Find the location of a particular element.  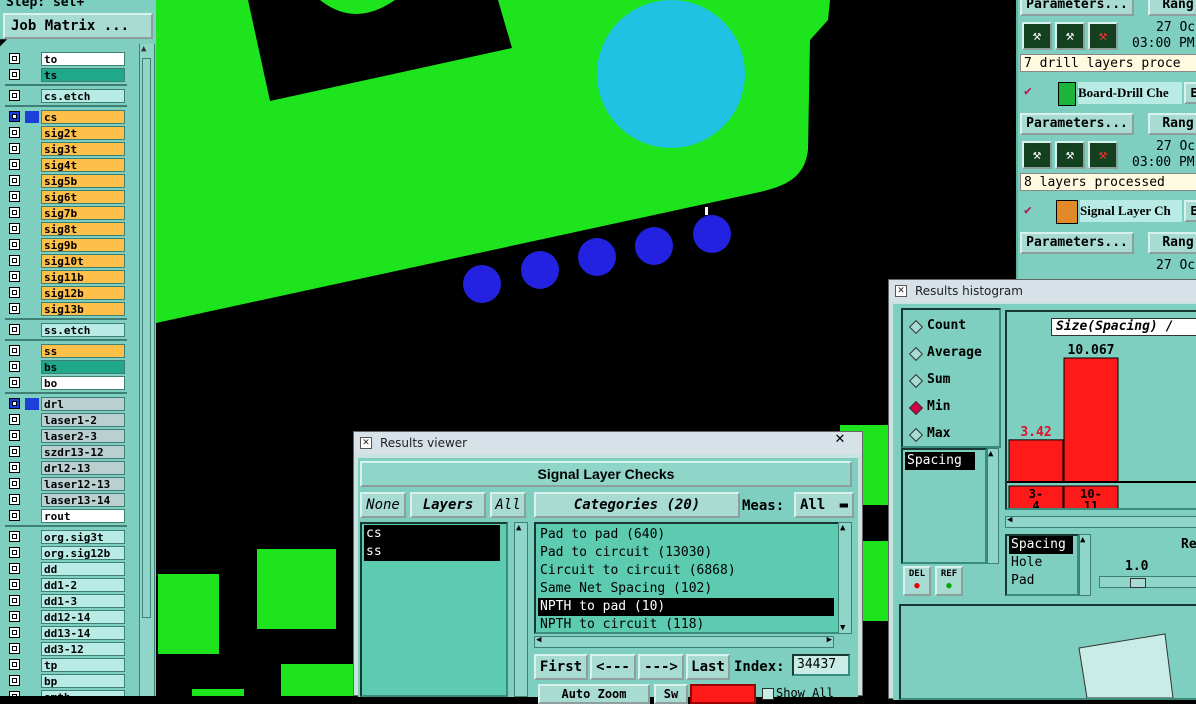

layer-name: laser2-3 is located at coordinates (83, 436).